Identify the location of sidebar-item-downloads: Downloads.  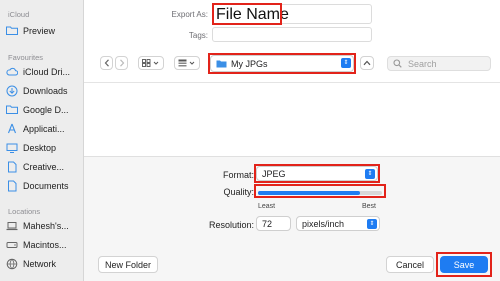
(44, 90).